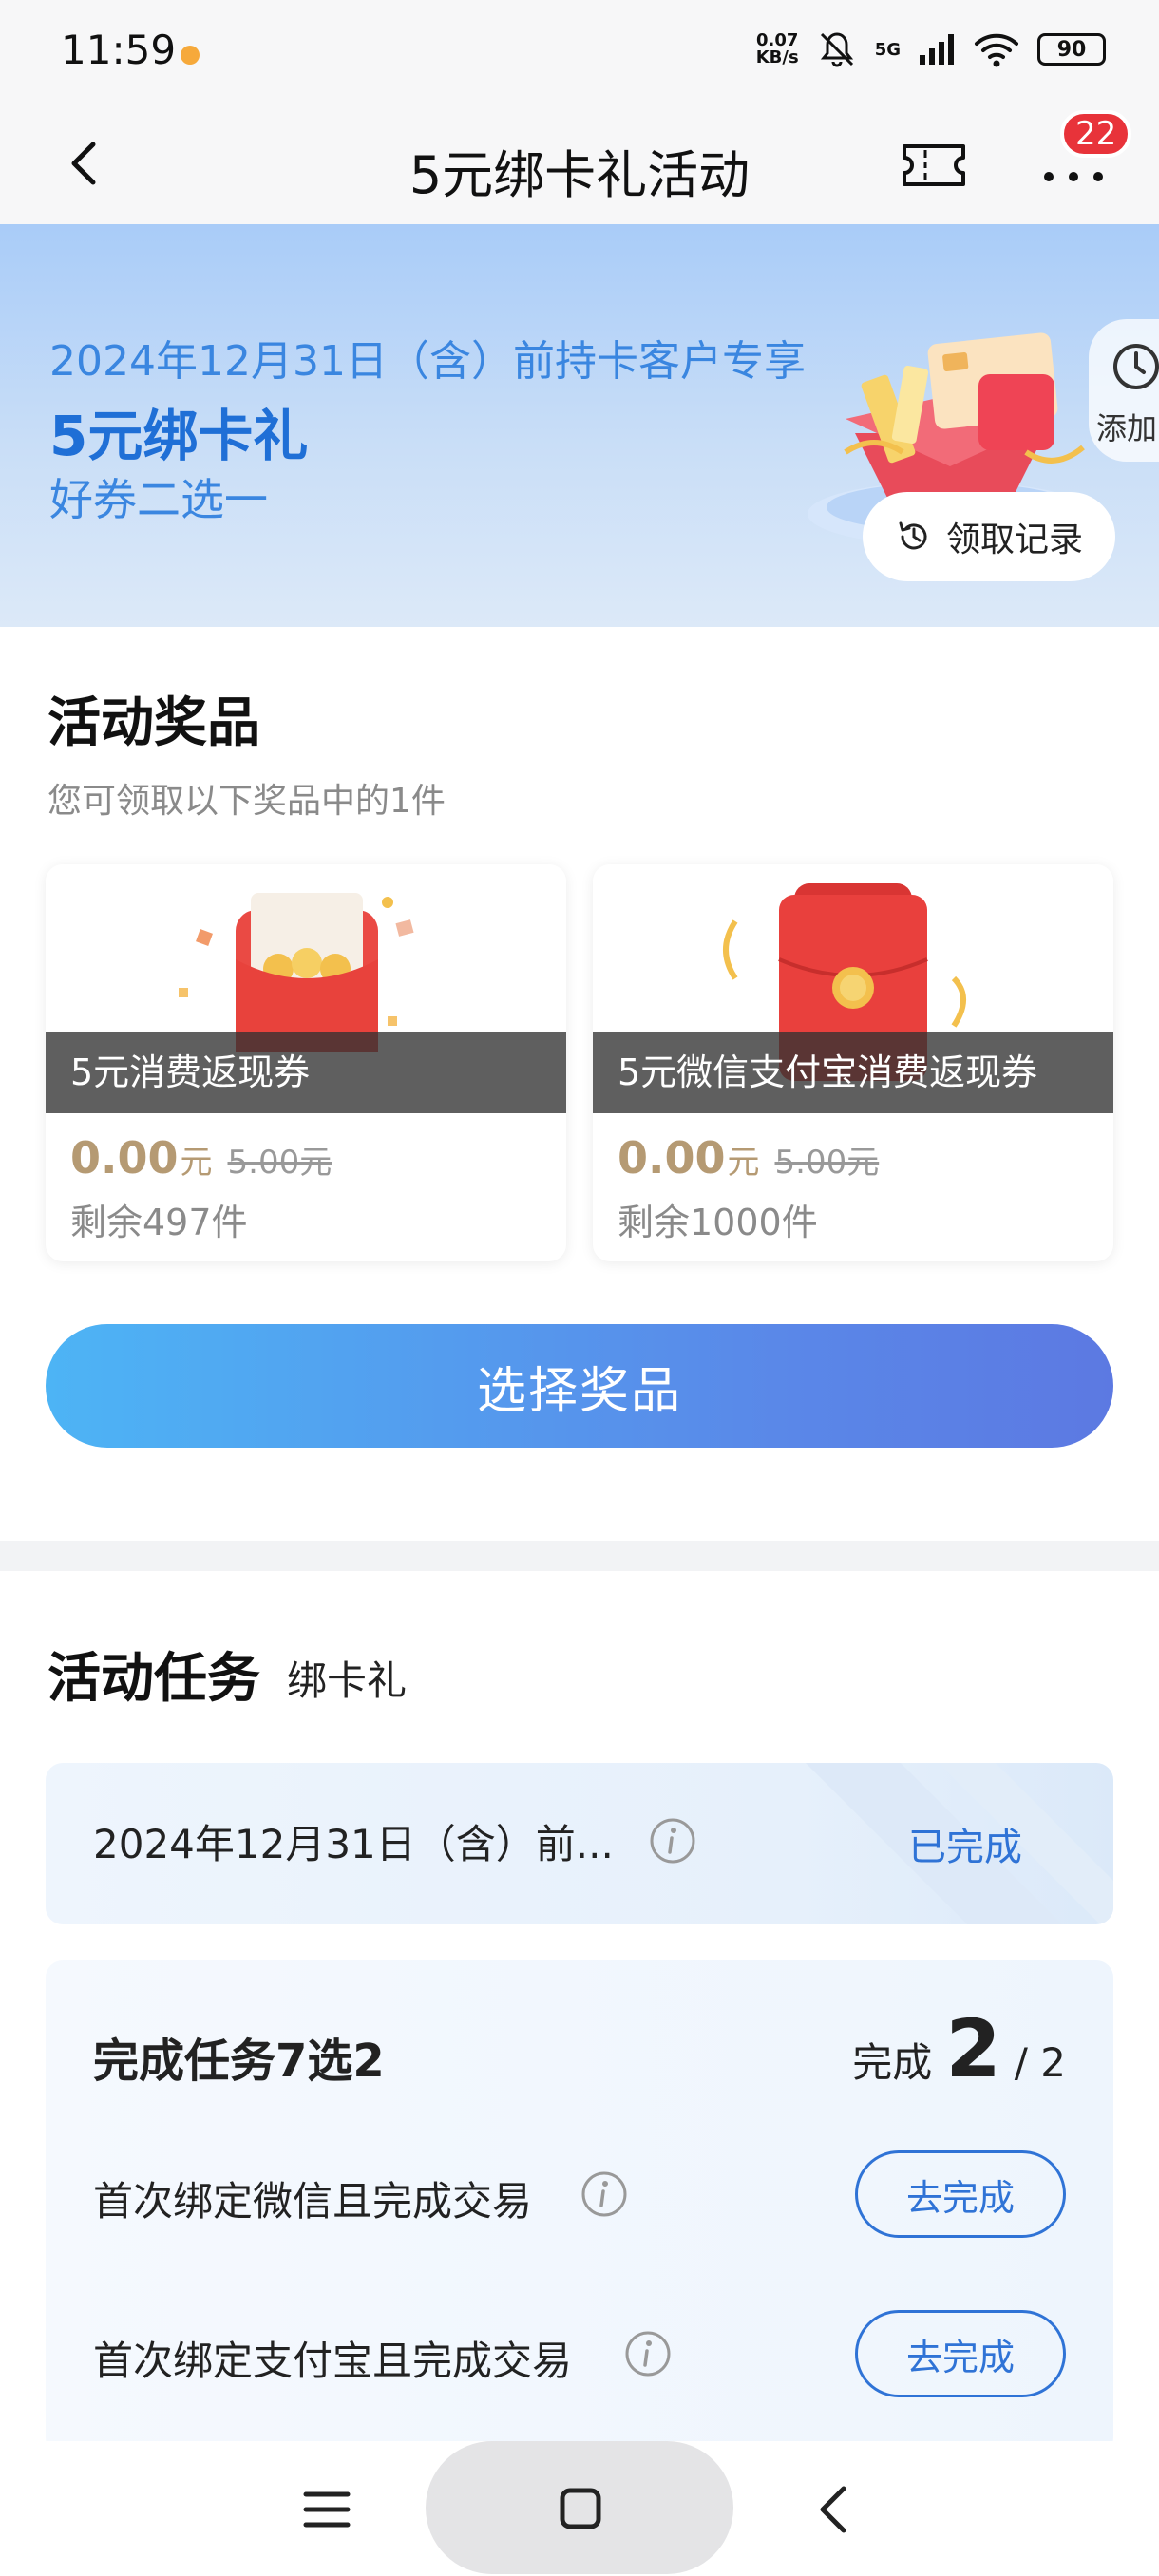  What do you see at coordinates (1071, 49) in the screenshot?
I see `battery-indicator: 90` at bounding box center [1071, 49].